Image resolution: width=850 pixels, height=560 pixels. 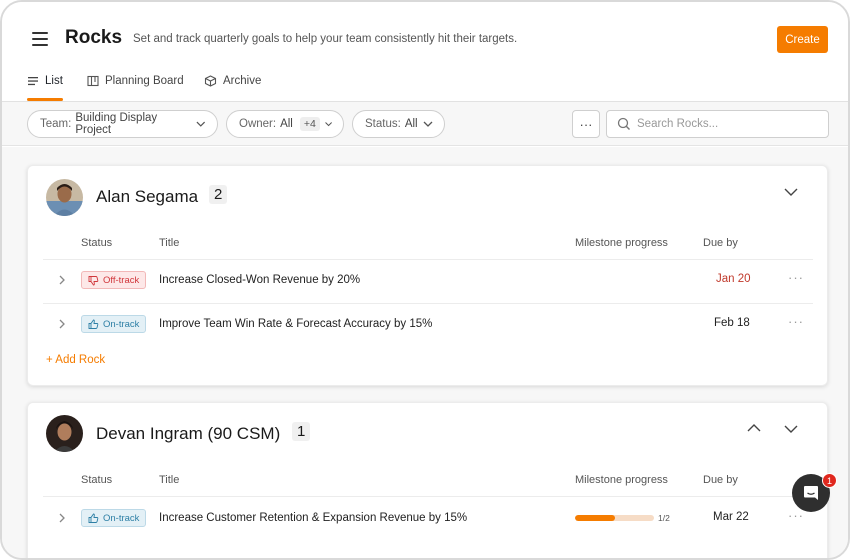 I want to click on team-filter: Team: Building Display Project, so click(x=122, y=124).